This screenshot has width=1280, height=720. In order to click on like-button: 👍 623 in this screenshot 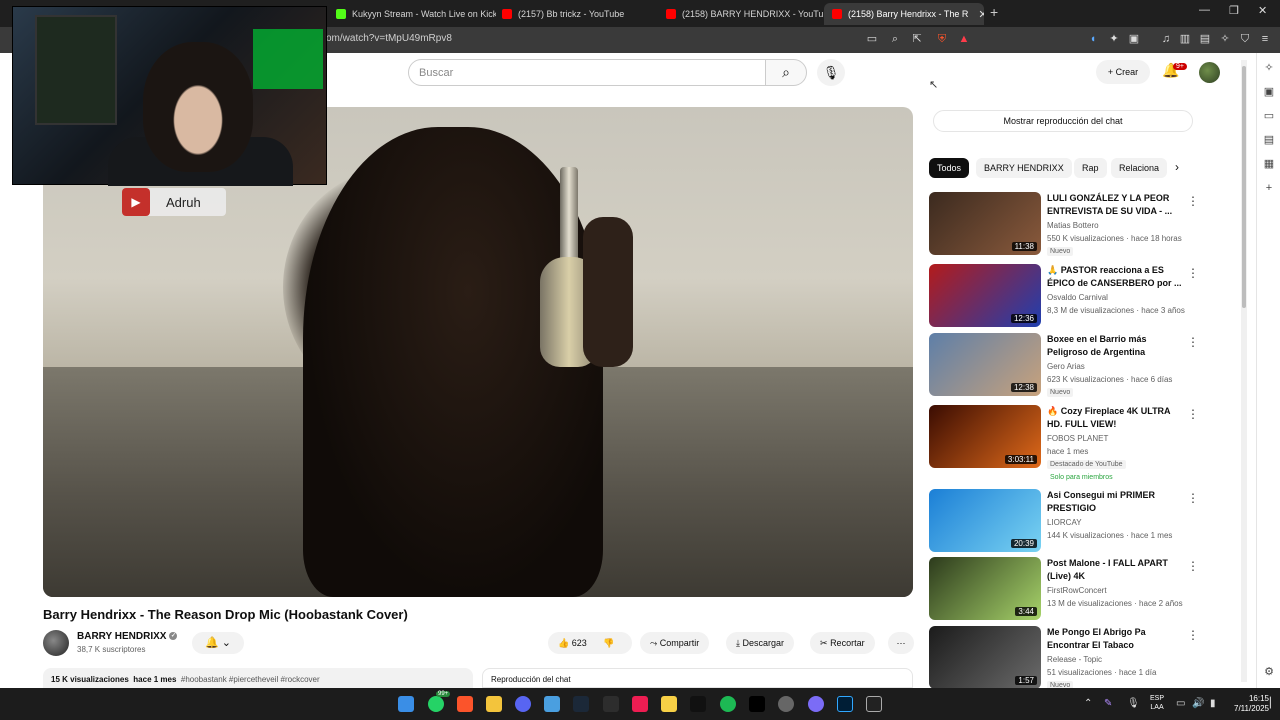, I will do `click(572, 643)`.